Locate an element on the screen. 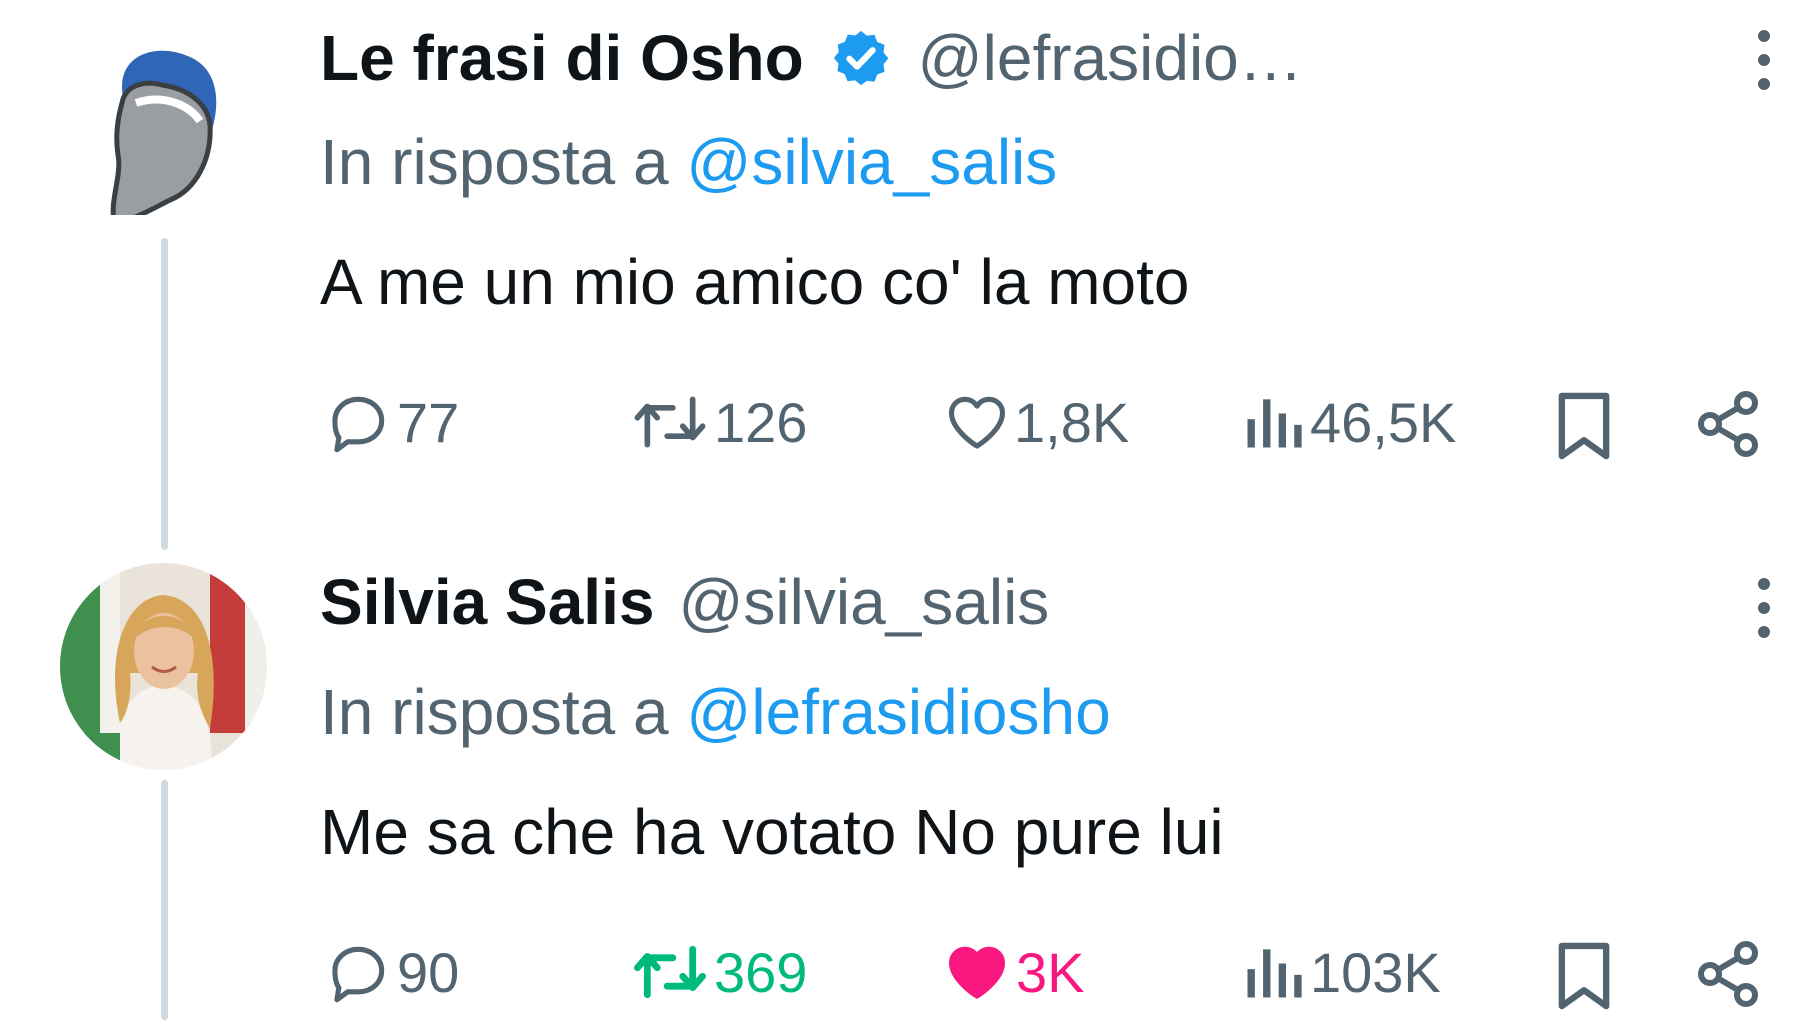 The image size is (1800, 1020). reply-count: 77 is located at coordinates (428, 422).